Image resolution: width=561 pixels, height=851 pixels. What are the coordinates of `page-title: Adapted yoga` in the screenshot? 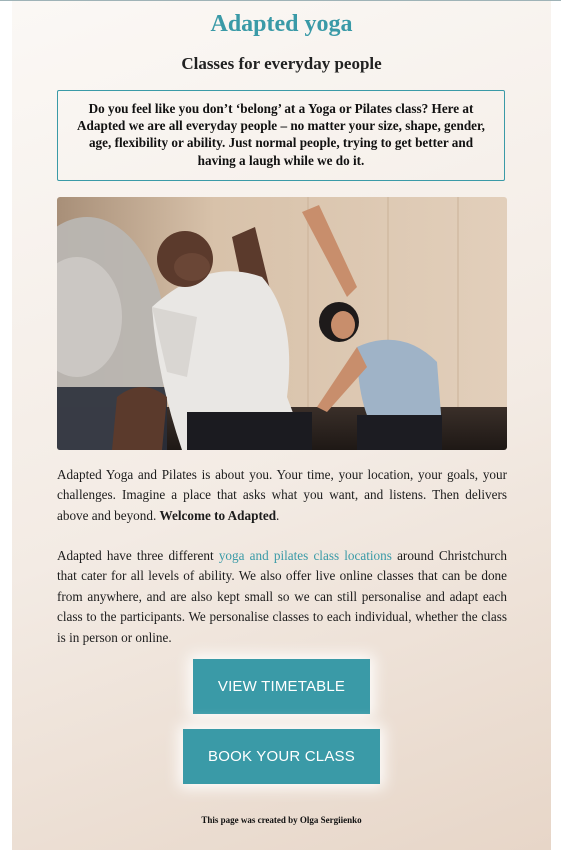 It's located at (281, 24).